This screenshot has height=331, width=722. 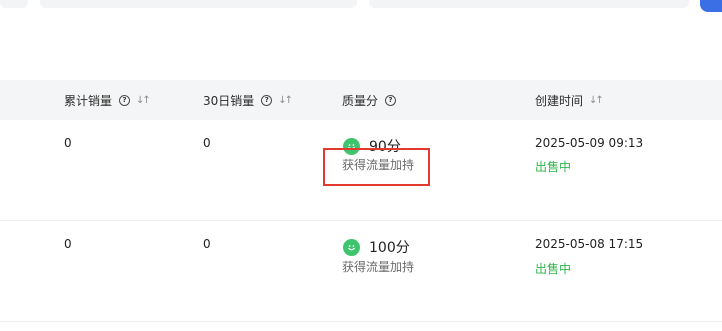 I want to click on created-time-value: 2025-05-09 09:13, so click(x=589, y=143).